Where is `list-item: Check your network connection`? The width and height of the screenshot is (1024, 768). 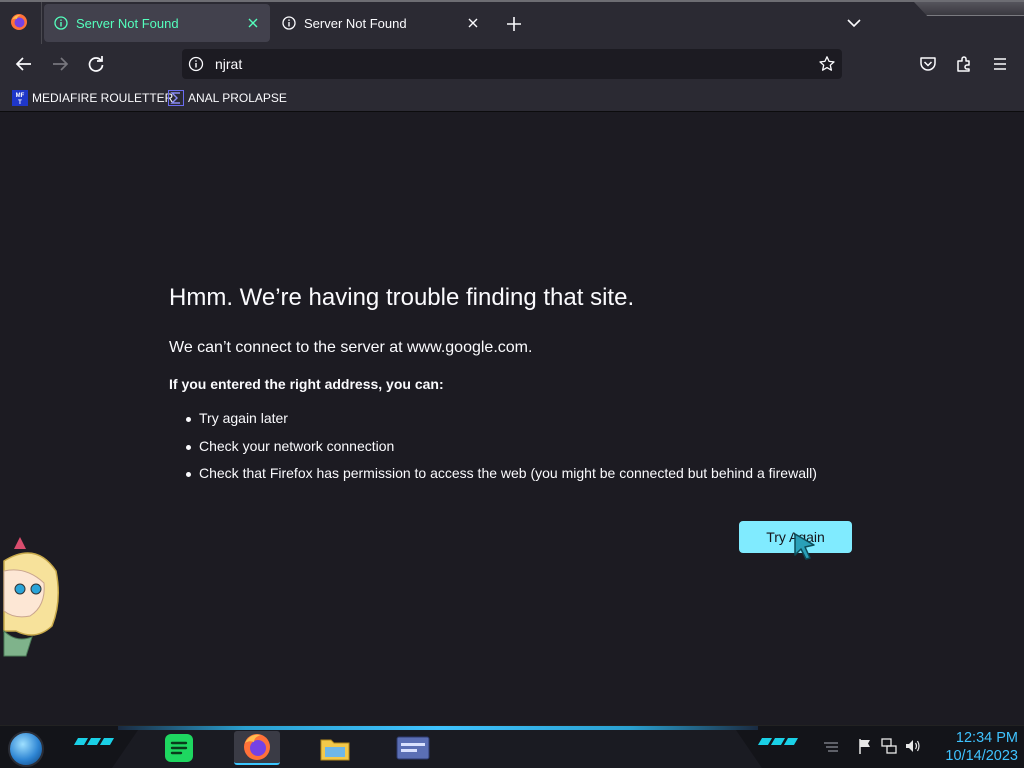
list-item: Check your network connection is located at coordinates (501, 452).